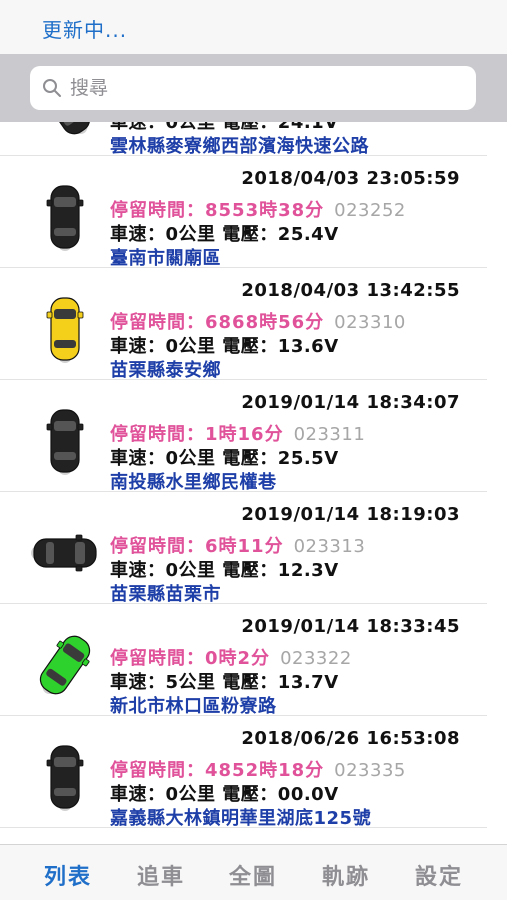  What do you see at coordinates (241, 818) in the screenshot?
I see `address: 嘉義縣大林鎮明華里湖底125號` at bounding box center [241, 818].